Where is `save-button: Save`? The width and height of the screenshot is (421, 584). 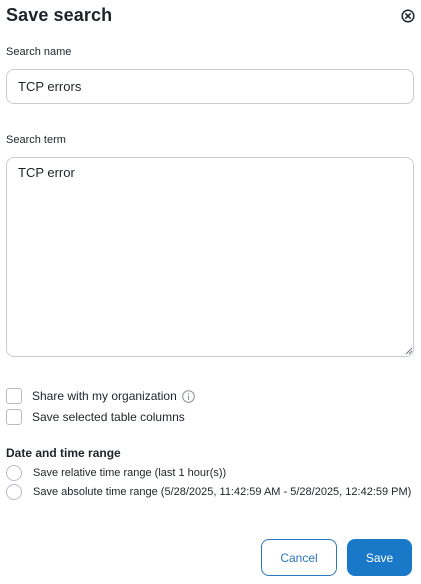
save-button: Save is located at coordinates (379, 557).